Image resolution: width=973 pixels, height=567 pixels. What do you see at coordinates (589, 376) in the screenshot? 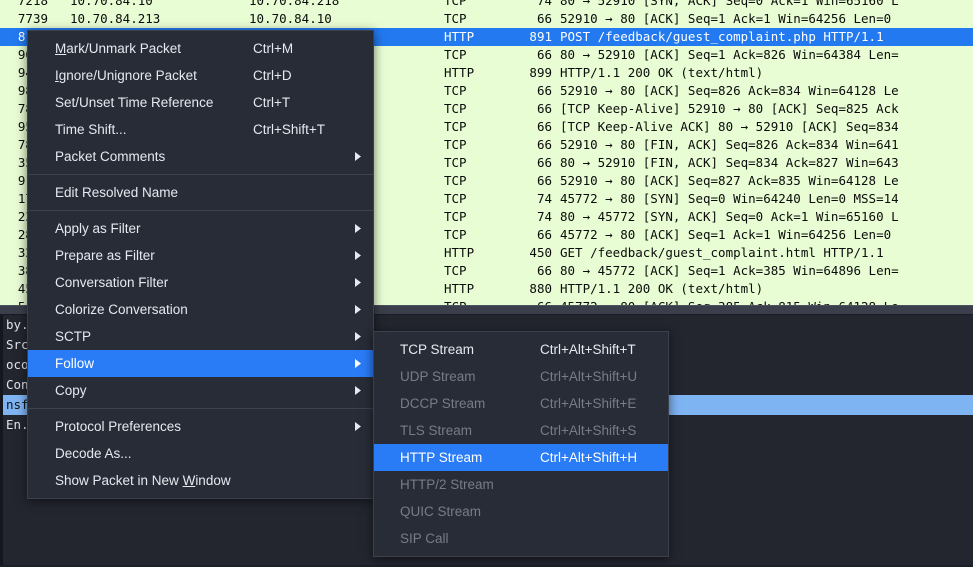
I see `follow-item-shortcut: Ctrl+Alt+Shift+U` at bounding box center [589, 376].